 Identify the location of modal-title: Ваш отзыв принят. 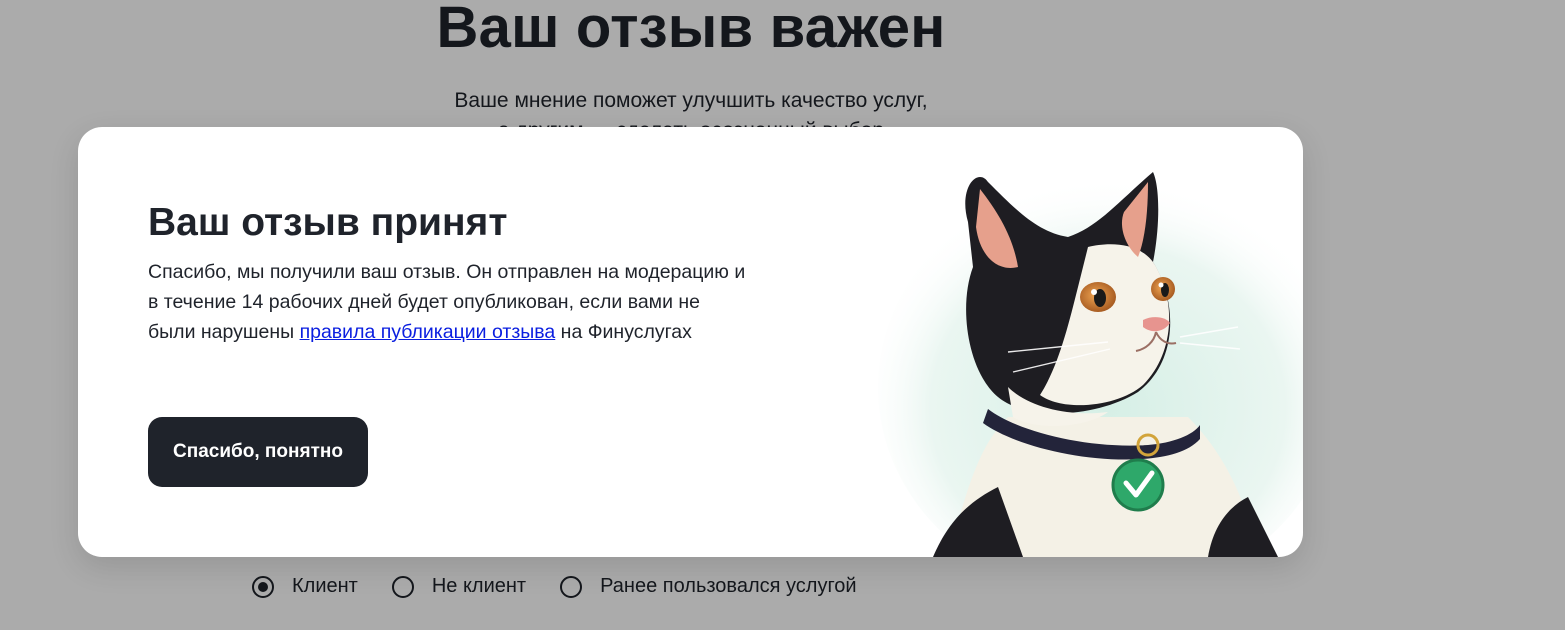
(328, 222).